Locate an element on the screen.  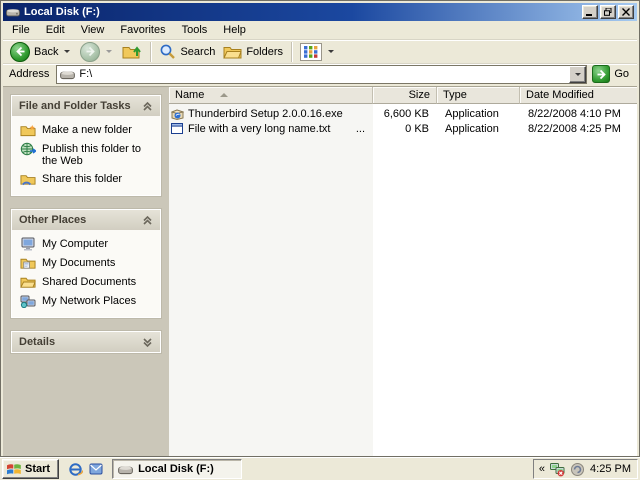
restore-button is located at coordinates (608, 12).